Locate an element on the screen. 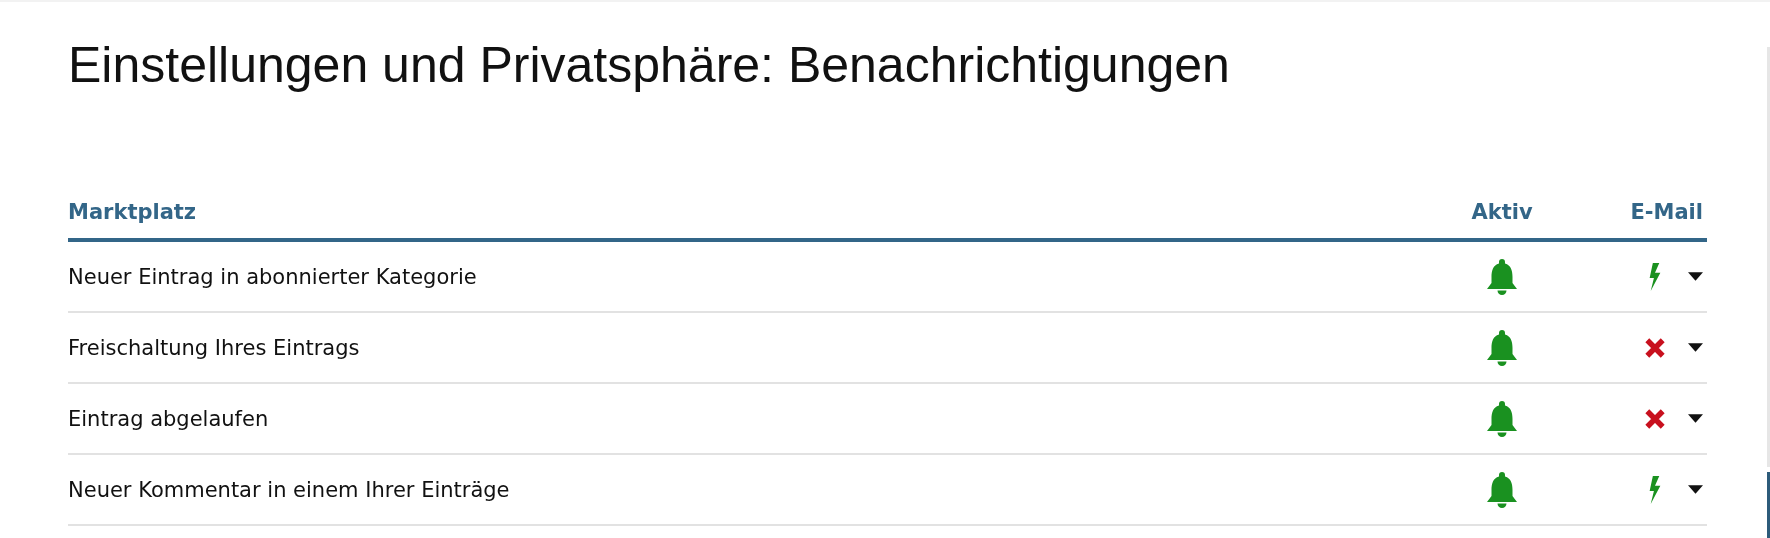 The height and width of the screenshot is (538, 1770). notification-label: Eintrag abgelaufen is located at coordinates (169, 418).